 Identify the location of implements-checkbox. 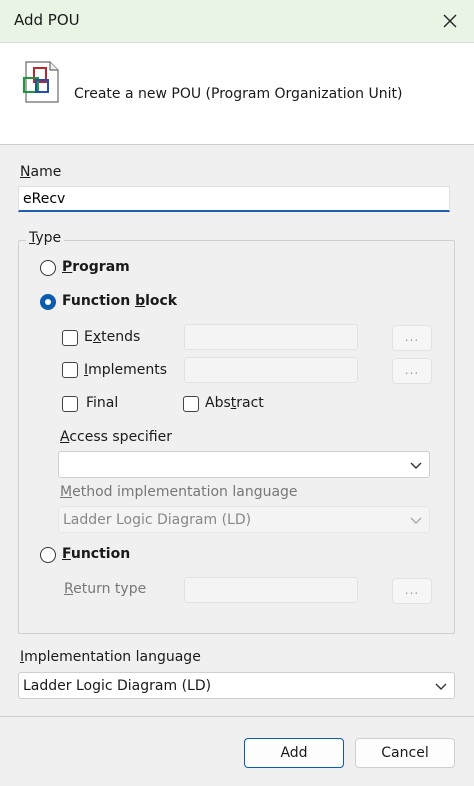
(70, 370).